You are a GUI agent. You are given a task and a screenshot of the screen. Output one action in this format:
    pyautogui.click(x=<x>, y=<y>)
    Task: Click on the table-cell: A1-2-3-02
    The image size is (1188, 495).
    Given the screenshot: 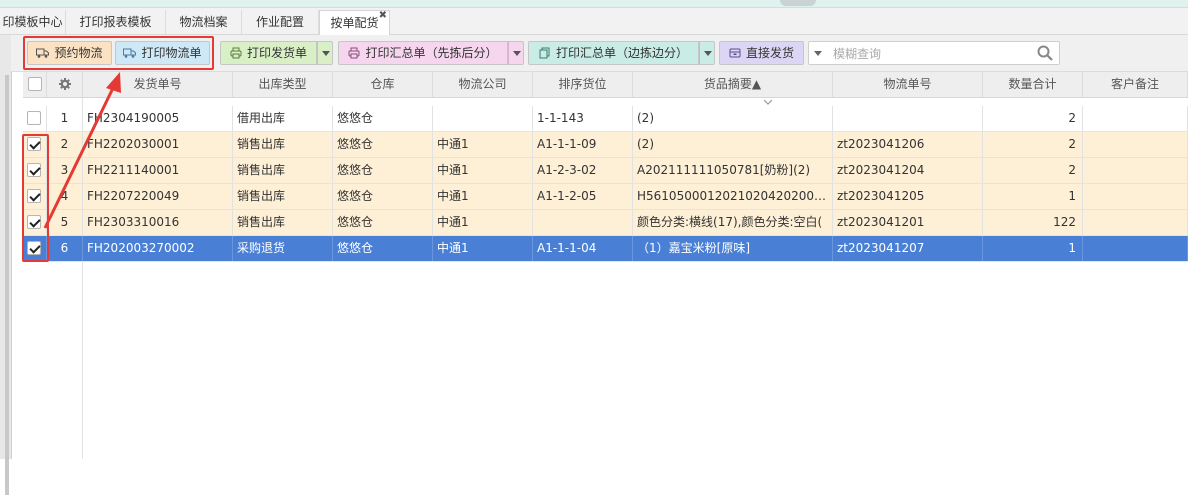 What is the action you would take?
    pyautogui.click(x=583, y=170)
    